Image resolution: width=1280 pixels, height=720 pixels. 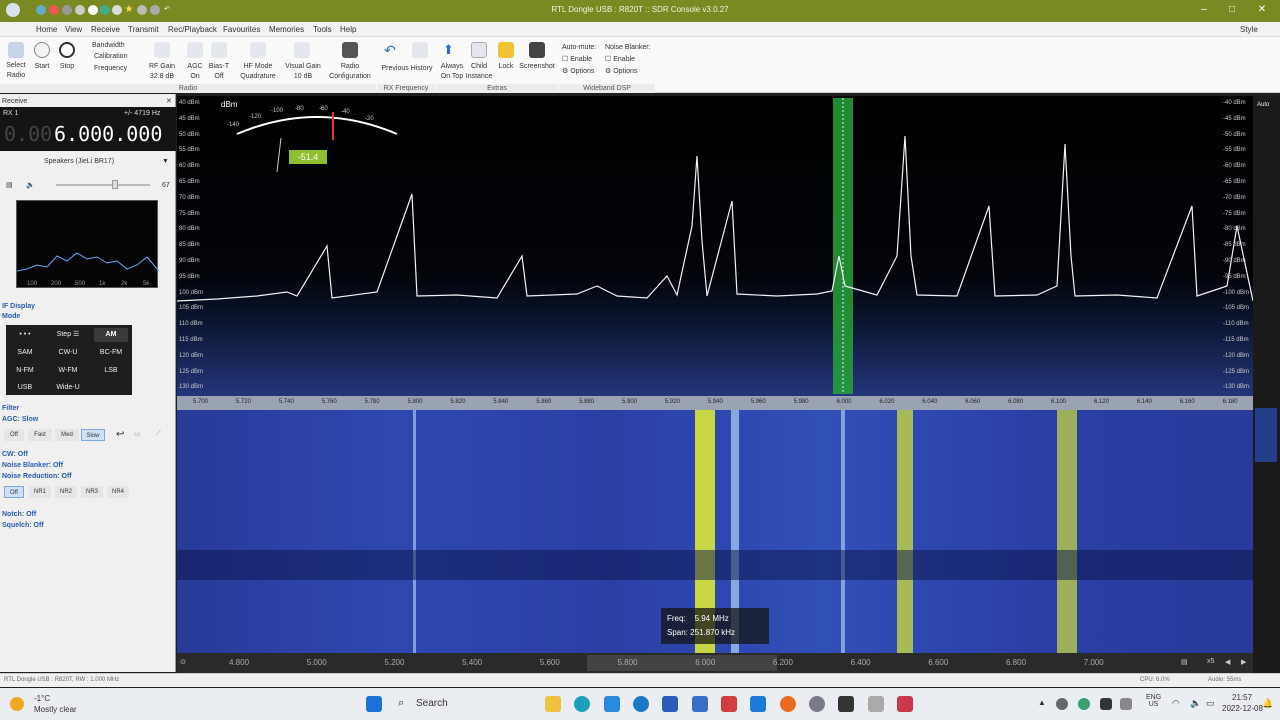 What do you see at coordinates (1267, 703) in the screenshot?
I see `notification-icon: 🔔` at bounding box center [1267, 703].